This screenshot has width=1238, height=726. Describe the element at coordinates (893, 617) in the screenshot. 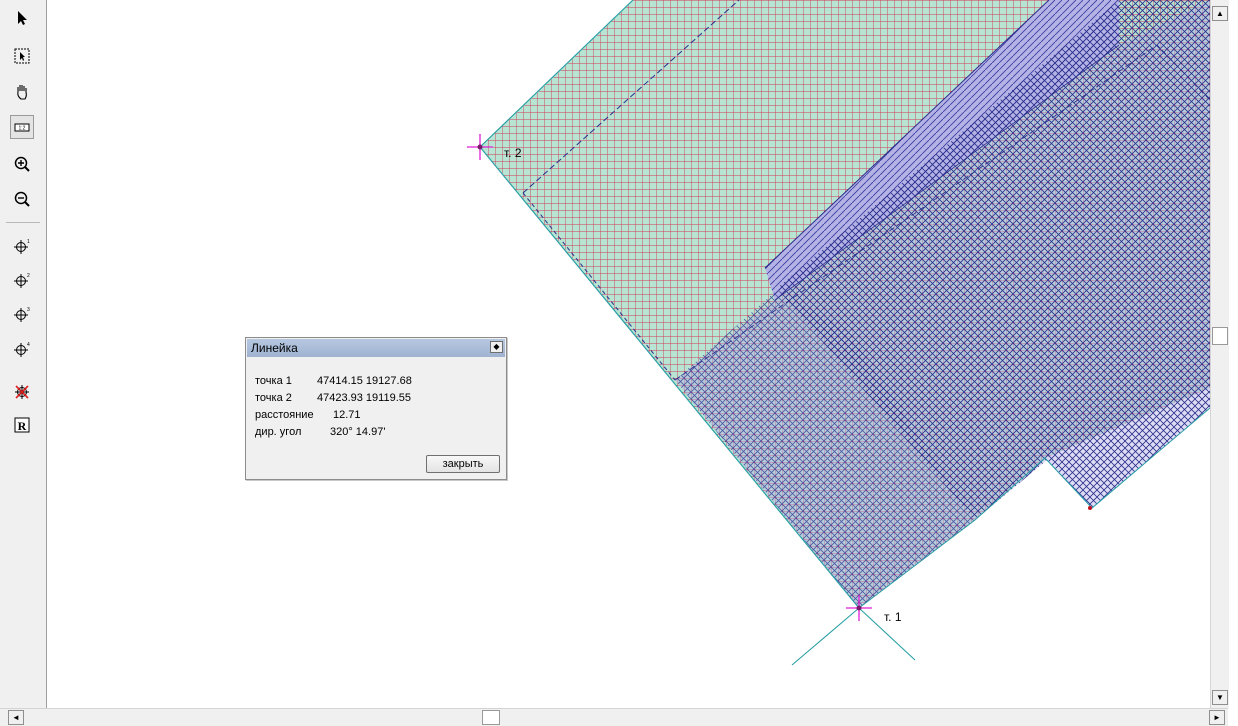

I see `point-1-label: т. 1` at that location.